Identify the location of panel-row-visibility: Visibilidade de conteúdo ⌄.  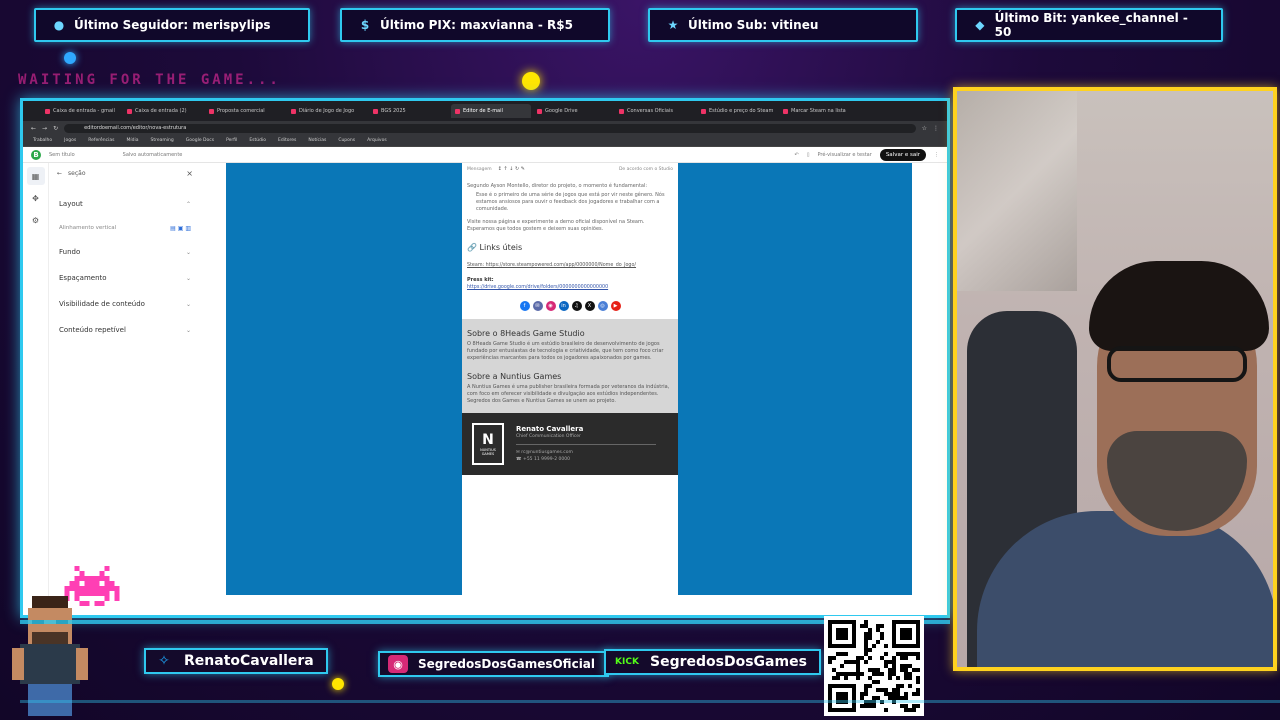
(125, 304).